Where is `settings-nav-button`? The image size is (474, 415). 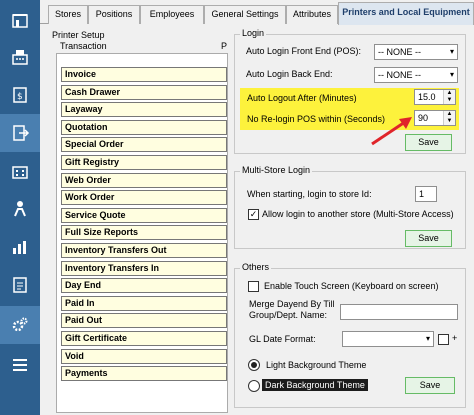 settings-nav-button is located at coordinates (20, 325).